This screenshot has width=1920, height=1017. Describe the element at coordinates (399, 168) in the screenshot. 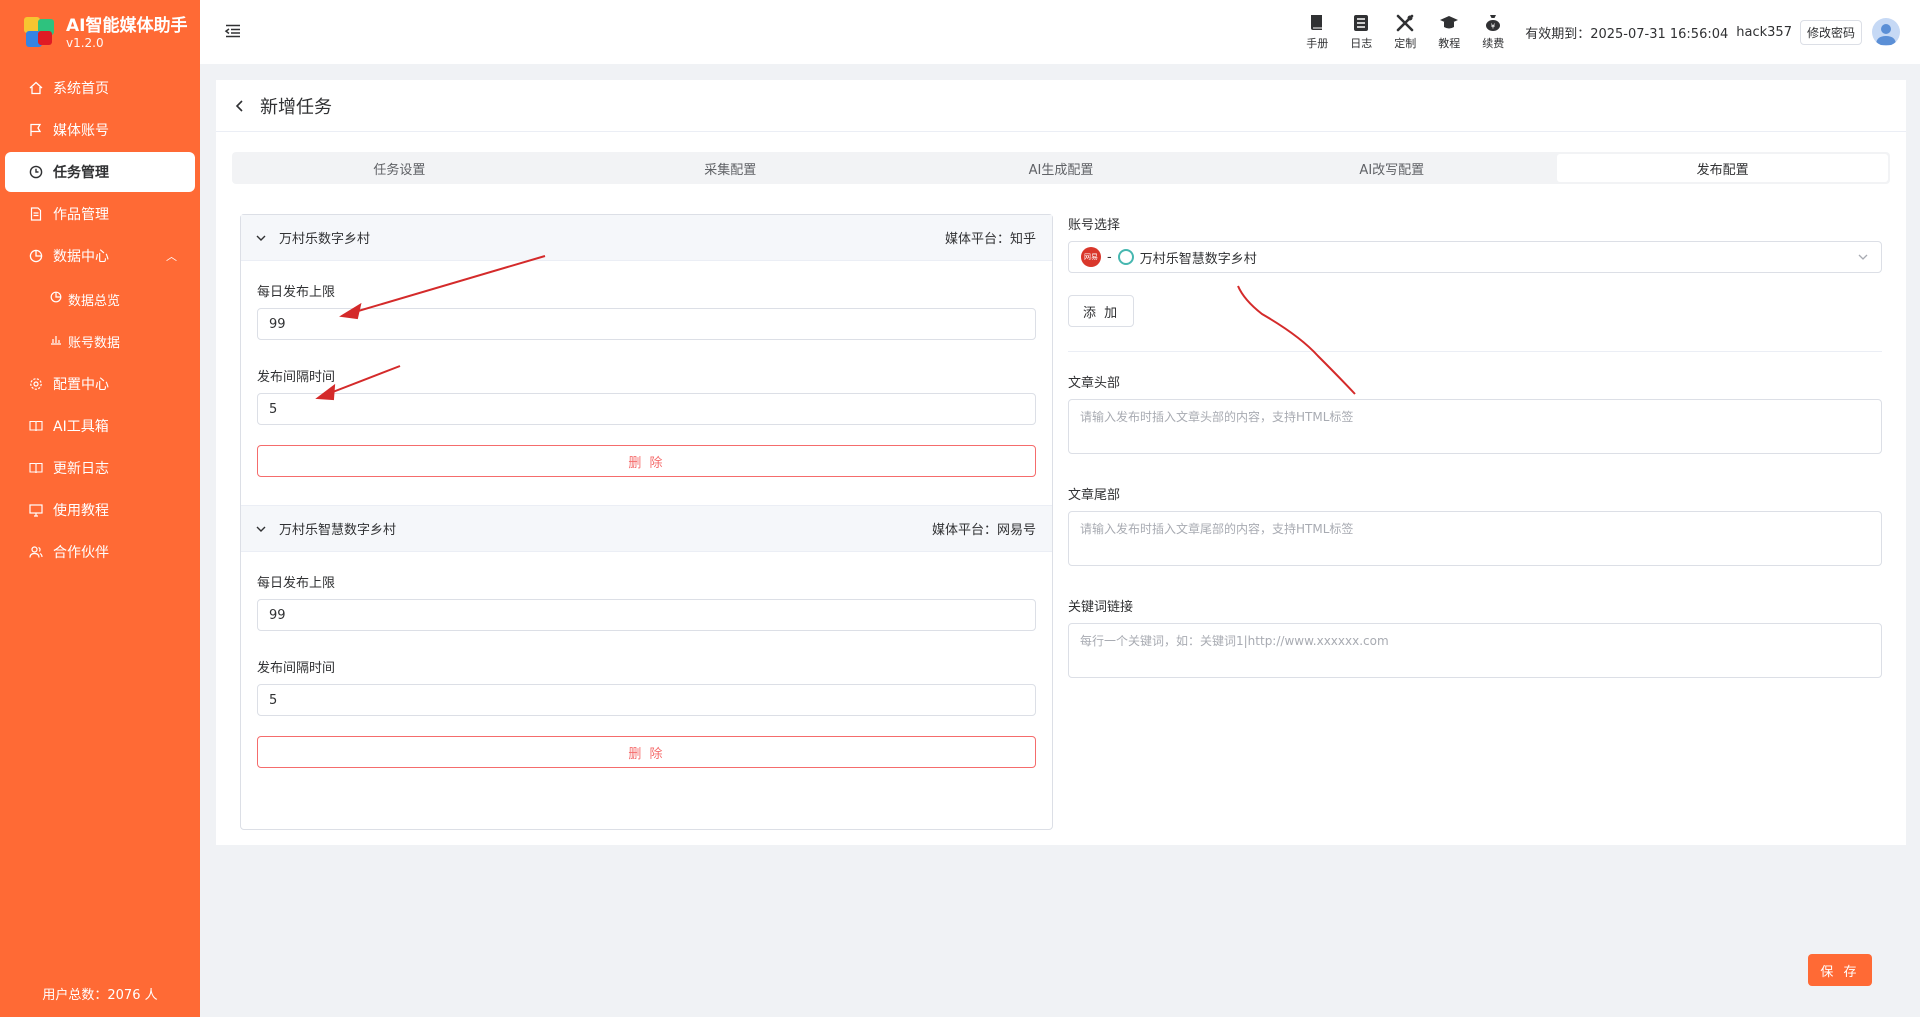

I see `tab-task-settings: 任务设置` at that location.